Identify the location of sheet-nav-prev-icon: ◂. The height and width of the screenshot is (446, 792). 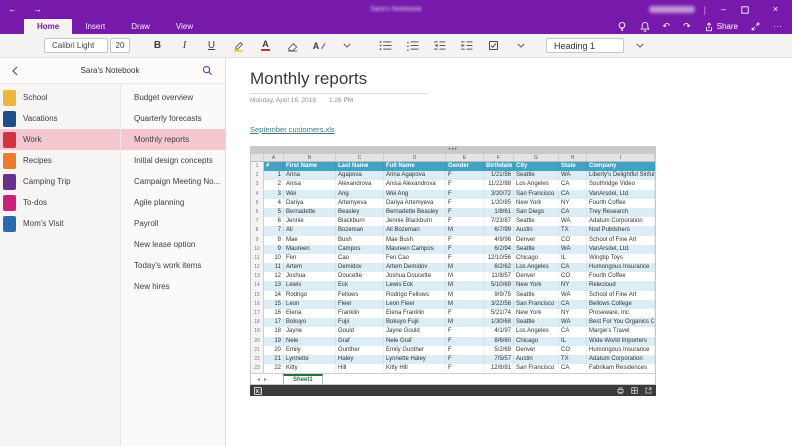
(258, 379).